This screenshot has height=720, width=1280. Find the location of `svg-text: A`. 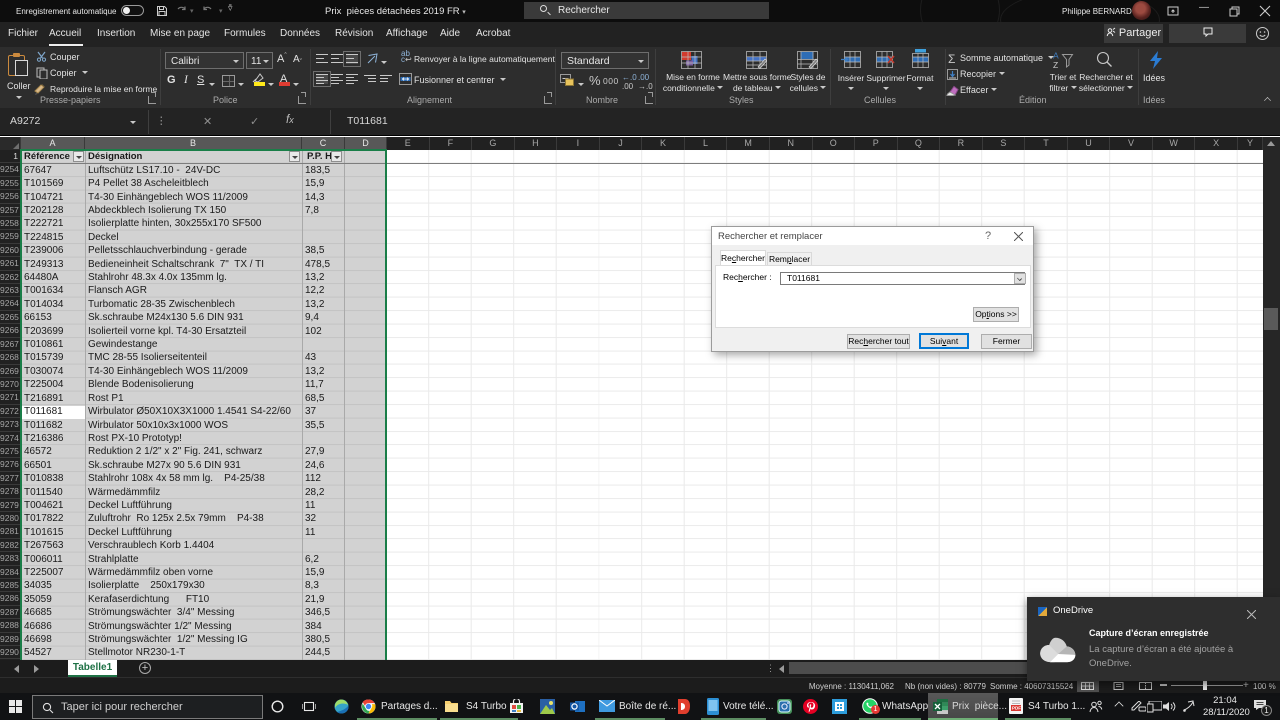

svg-text: A is located at coordinates (1056, 56).